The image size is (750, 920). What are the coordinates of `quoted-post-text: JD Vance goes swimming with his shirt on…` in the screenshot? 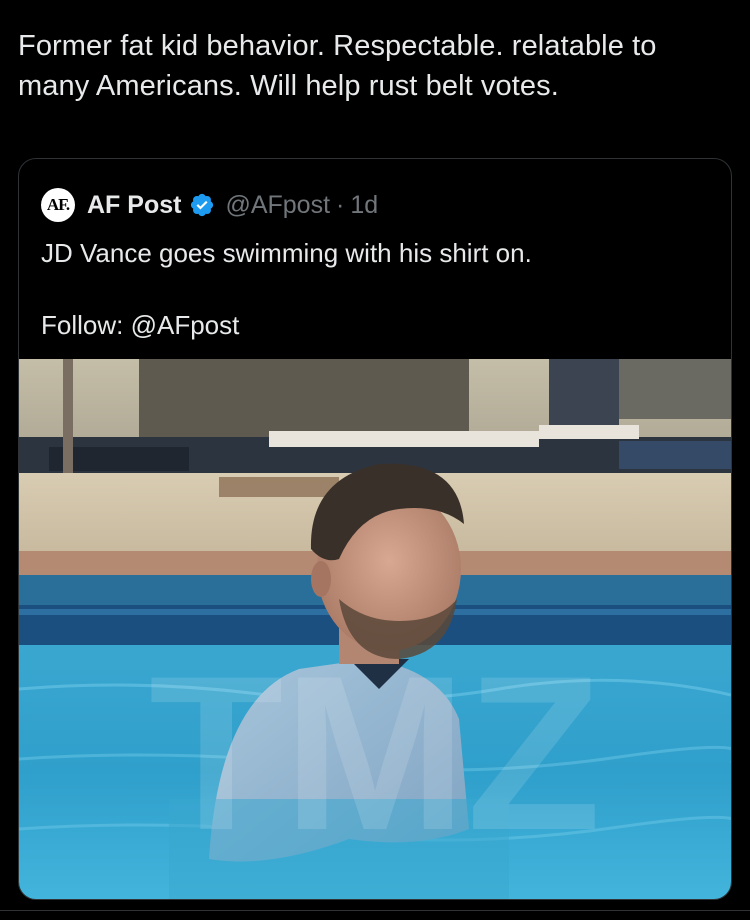 It's located at (376, 289).